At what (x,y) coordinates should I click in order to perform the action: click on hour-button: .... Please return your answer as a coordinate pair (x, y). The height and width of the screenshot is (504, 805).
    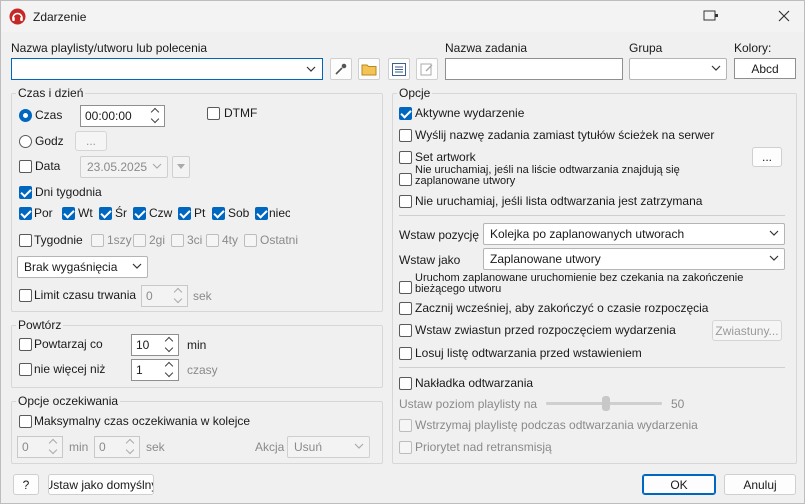
    Looking at the image, I should click on (91, 141).